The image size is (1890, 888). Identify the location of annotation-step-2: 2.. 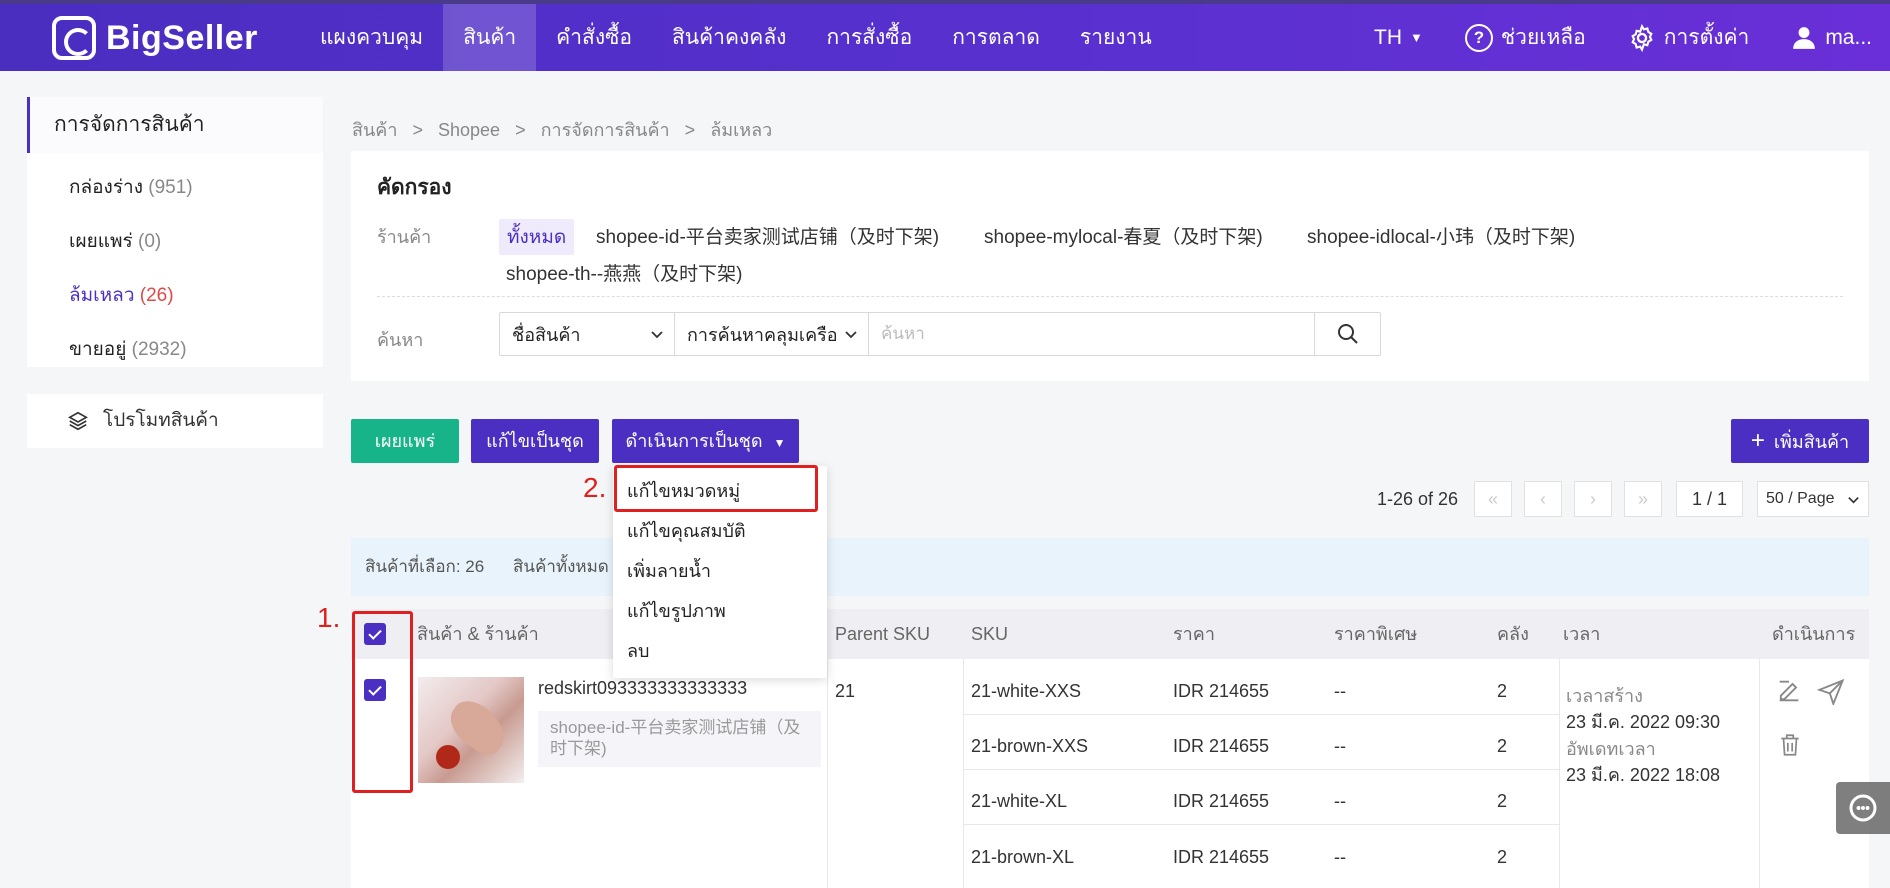
(595, 487).